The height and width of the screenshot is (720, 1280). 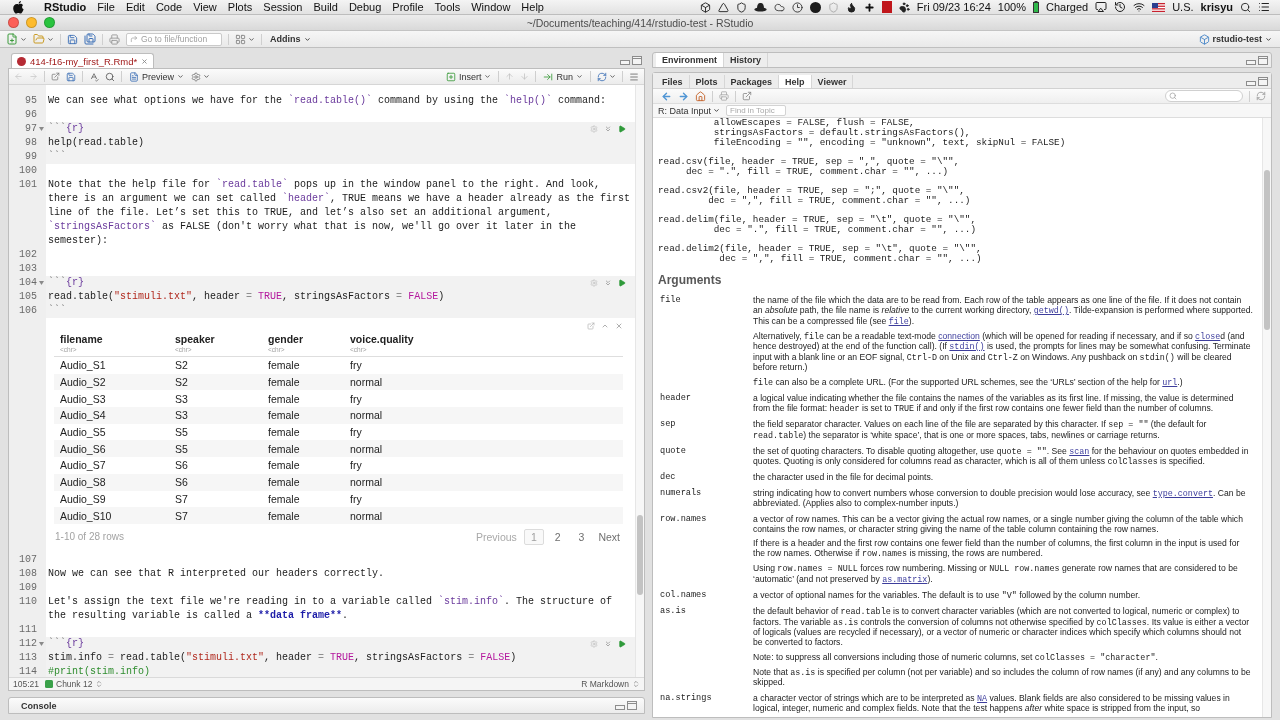 I want to click on hat-icon, so click(x=760, y=7).